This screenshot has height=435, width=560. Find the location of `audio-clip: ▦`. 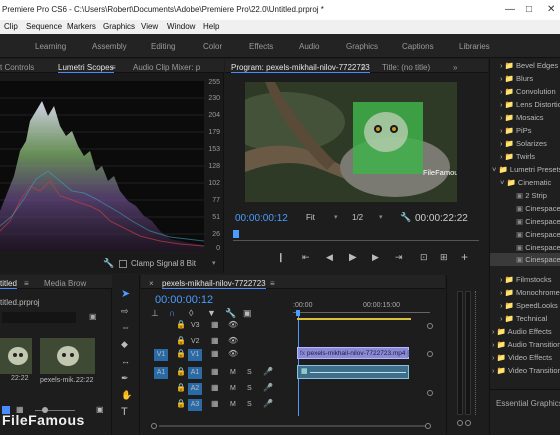

audio-clip: ▦ is located at coordinates (353, 372).